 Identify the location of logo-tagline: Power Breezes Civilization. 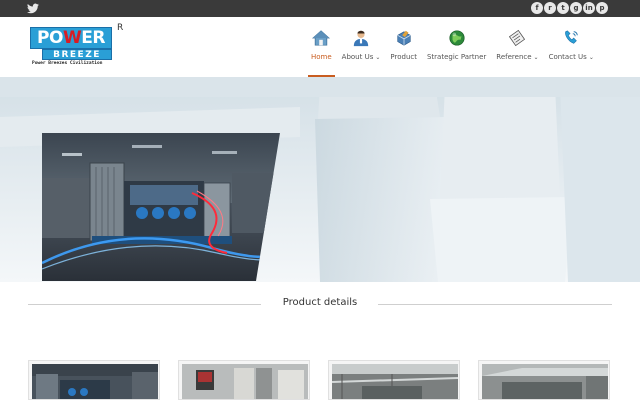
(67, 63).